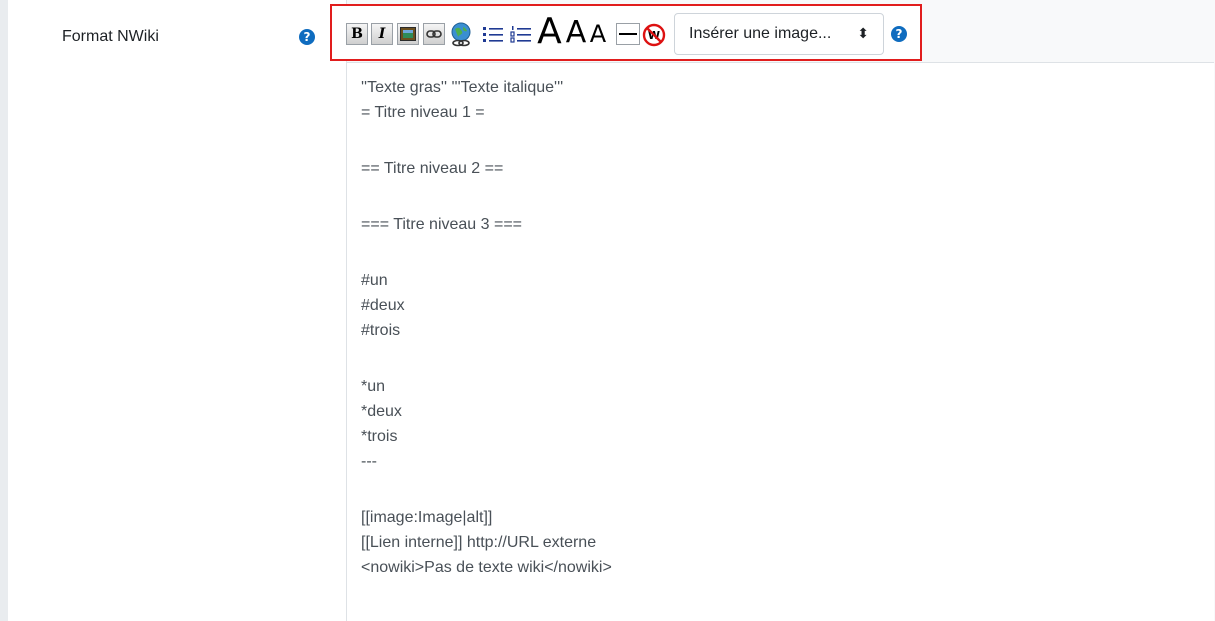 The image size is (1215, 621). I want to click on link-icon, so click(434, 34).